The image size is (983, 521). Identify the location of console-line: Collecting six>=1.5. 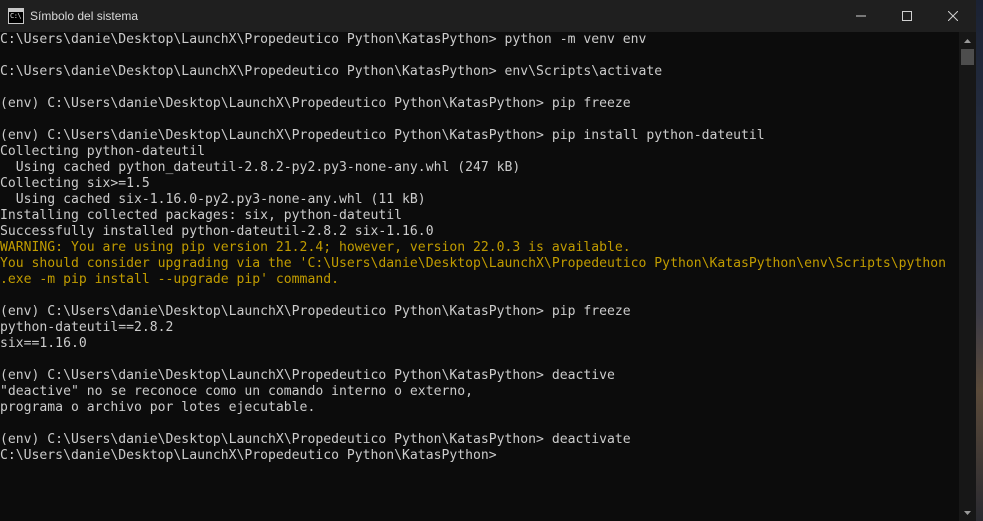
(75, 183).